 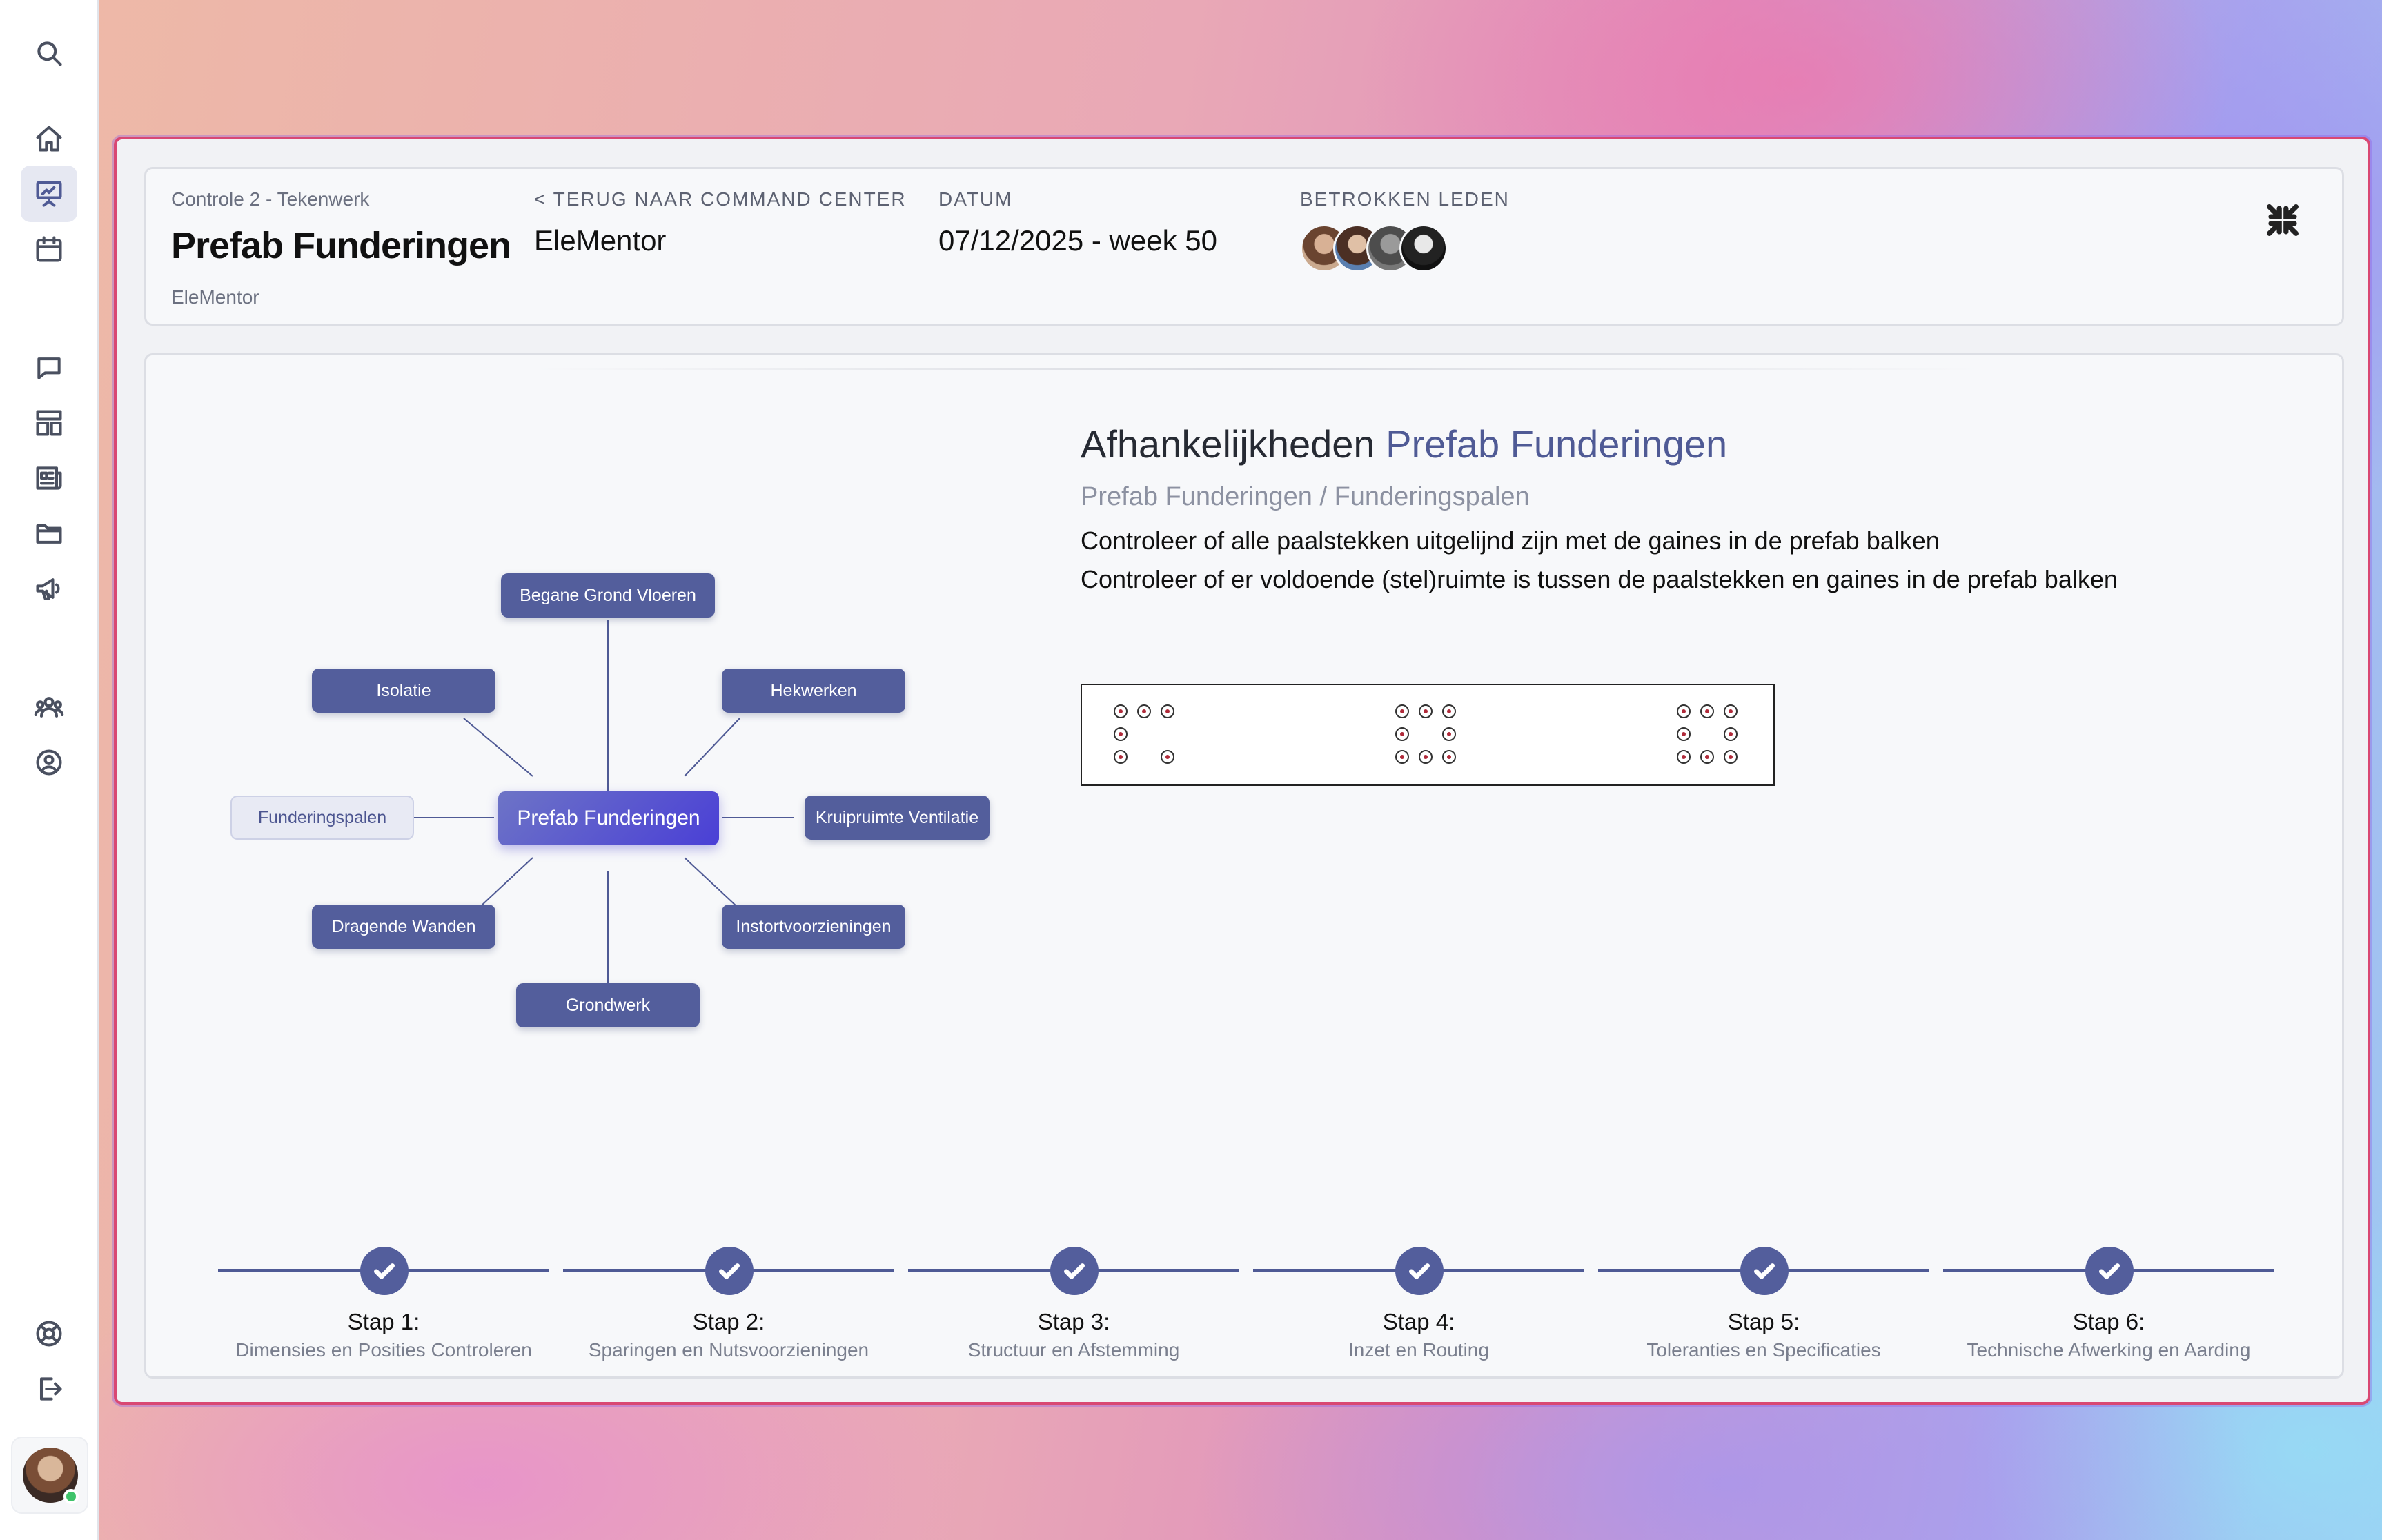 I want to click on step-5: Stap 5: Toleranties en Specificaties, so click(x=1764, y=1296).